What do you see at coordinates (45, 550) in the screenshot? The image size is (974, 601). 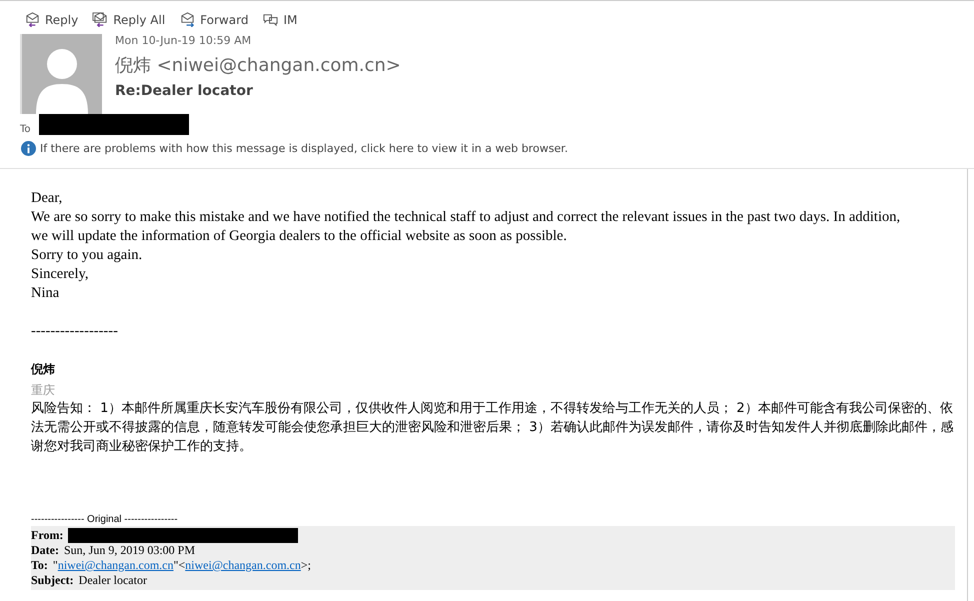 I see `field-label: Date:` at bounding box center [45, 550].